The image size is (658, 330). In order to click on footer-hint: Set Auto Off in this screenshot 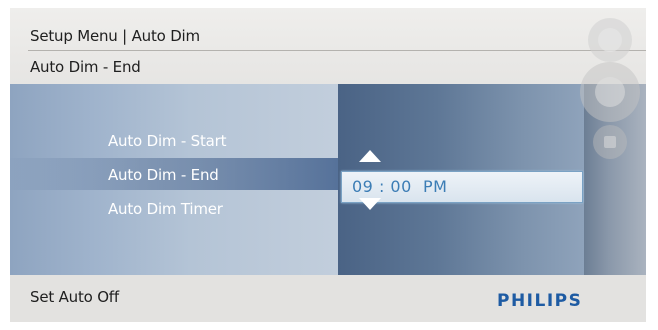, I will do `click(74, 297)`.